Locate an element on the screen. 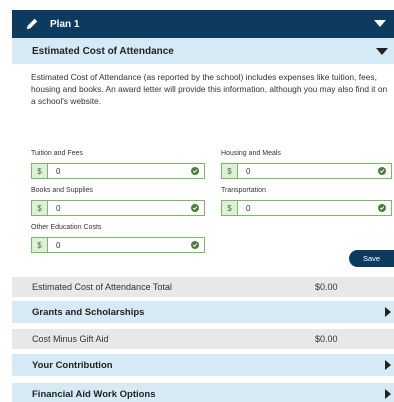 This screenshot has height=402, width=394. section-header-cost-of-attendance: Estimated Cost of Attendance is located at coordinates (203, 51).